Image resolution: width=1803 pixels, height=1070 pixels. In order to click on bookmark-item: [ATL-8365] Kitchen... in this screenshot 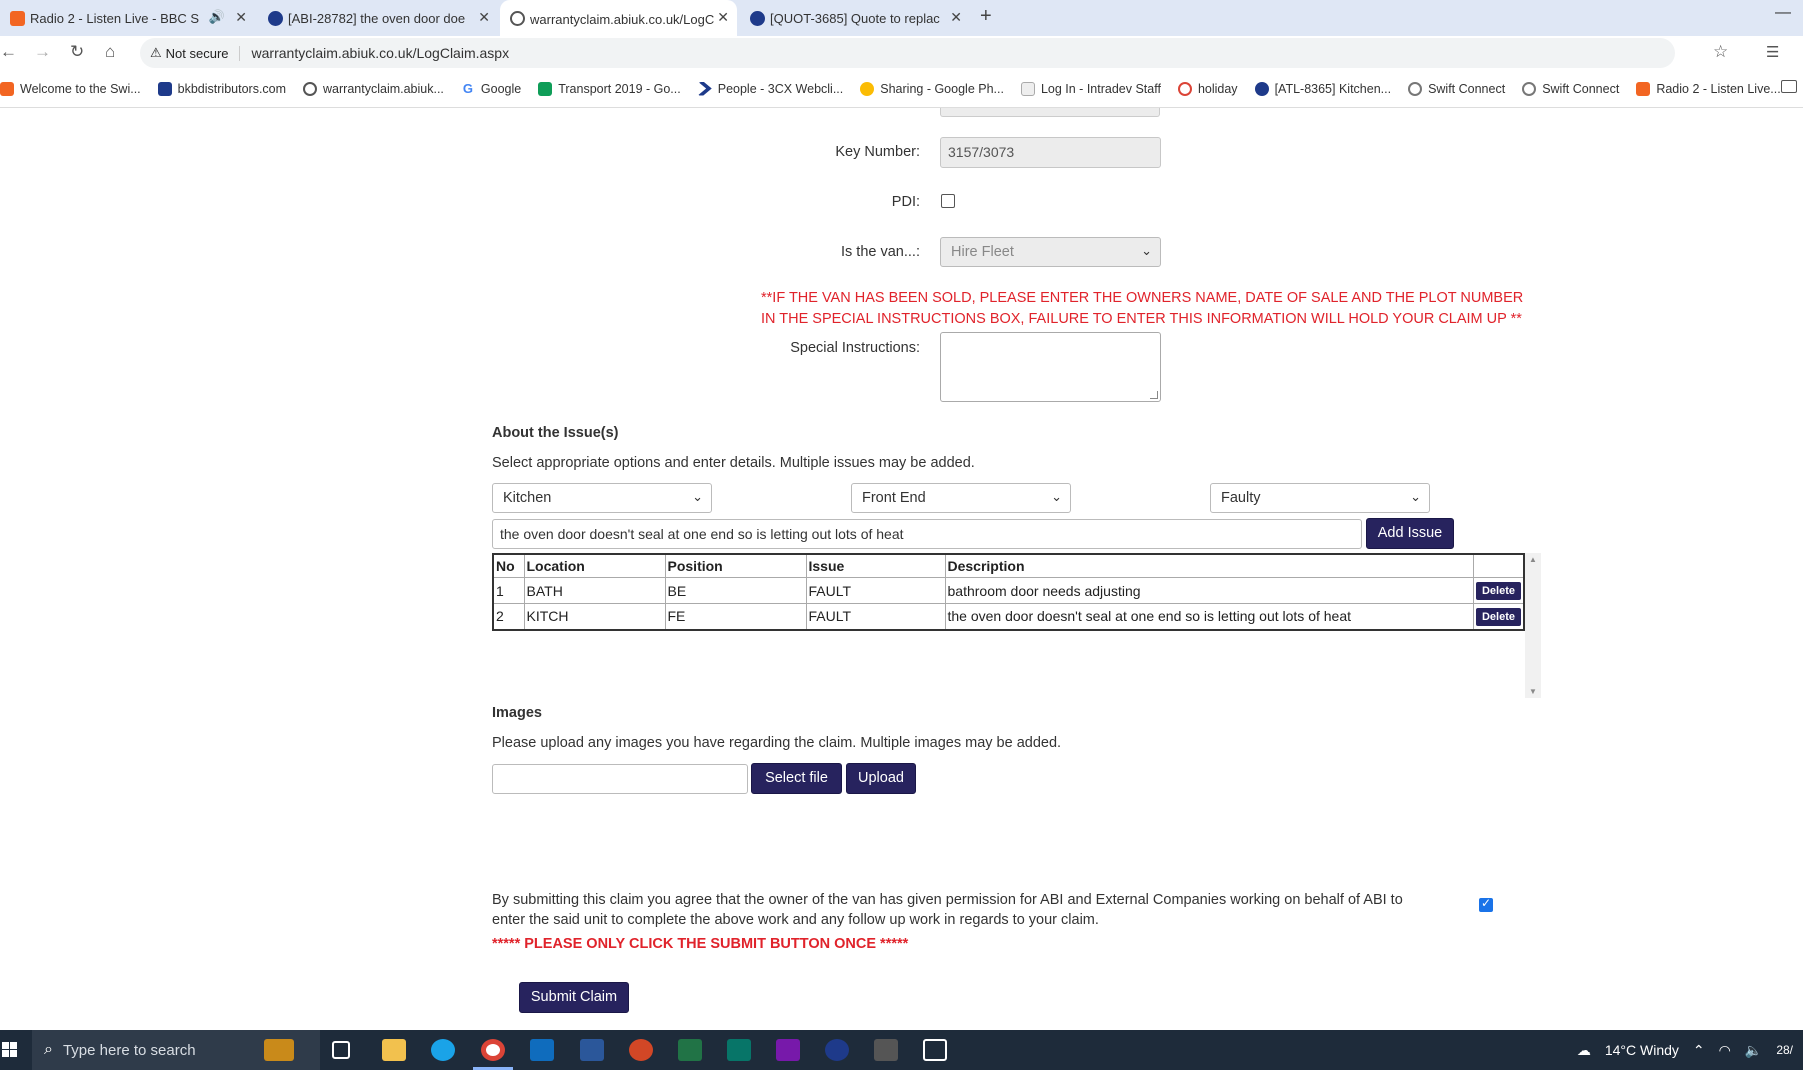, I will do `click(1322, 88)`.